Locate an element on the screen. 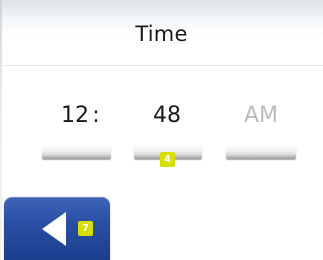 The width and height of the screenshot is (323, 260). left-triangle-icon is located at coordinates (54, 229).